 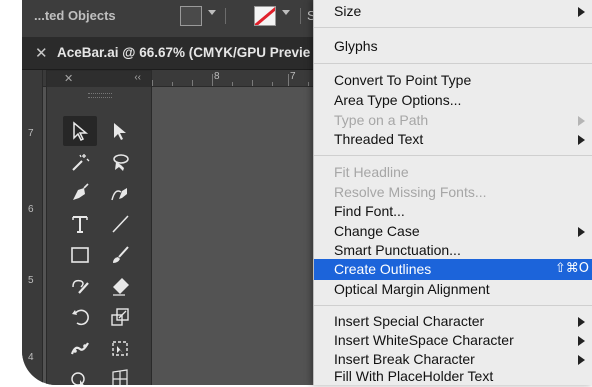 I want to click on fill-swatch, so click(x=191, y=16).